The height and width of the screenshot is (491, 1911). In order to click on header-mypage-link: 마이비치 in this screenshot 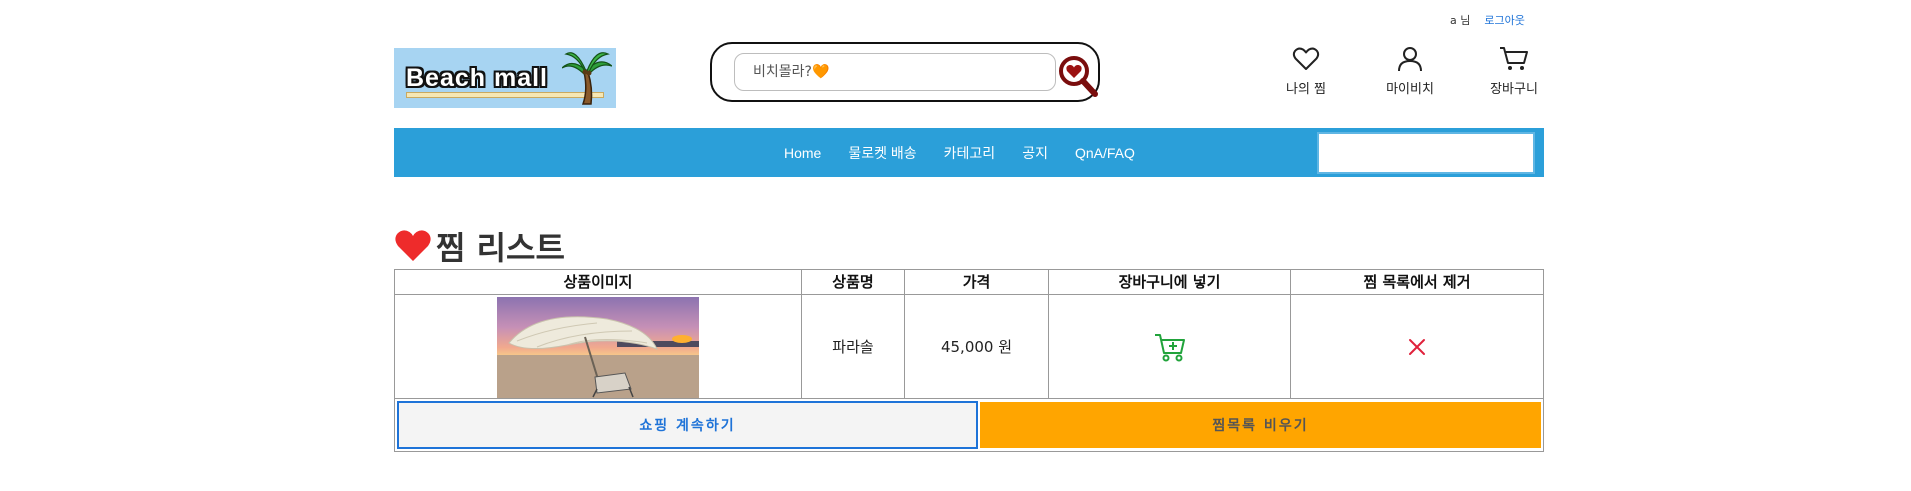, I will do `click(1410, 71)`.